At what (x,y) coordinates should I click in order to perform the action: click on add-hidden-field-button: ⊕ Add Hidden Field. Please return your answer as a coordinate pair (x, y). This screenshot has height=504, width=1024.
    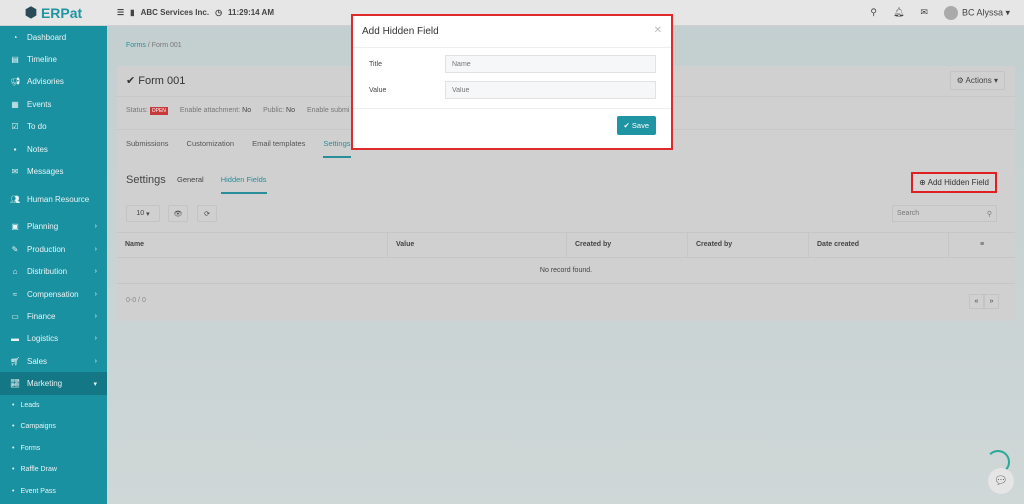
    Looking at the image, I should click on (954, 182).